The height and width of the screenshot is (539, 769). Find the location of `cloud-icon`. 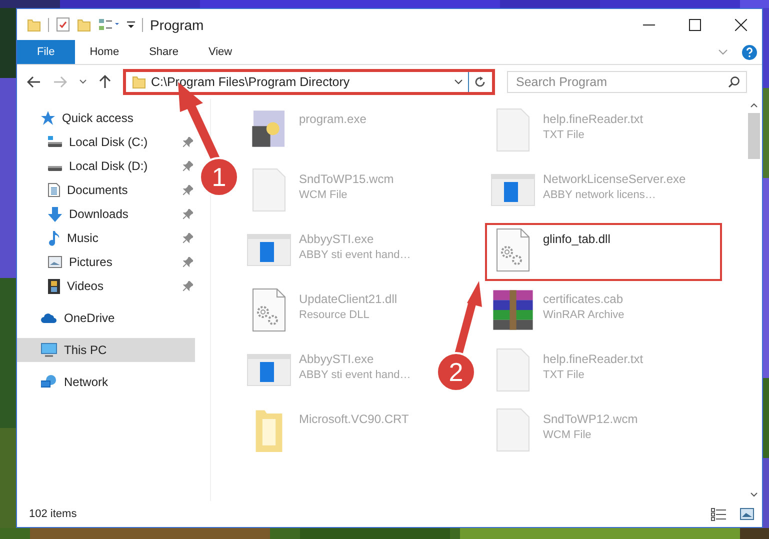

cloud-icon is located at coordinates (49, 318).